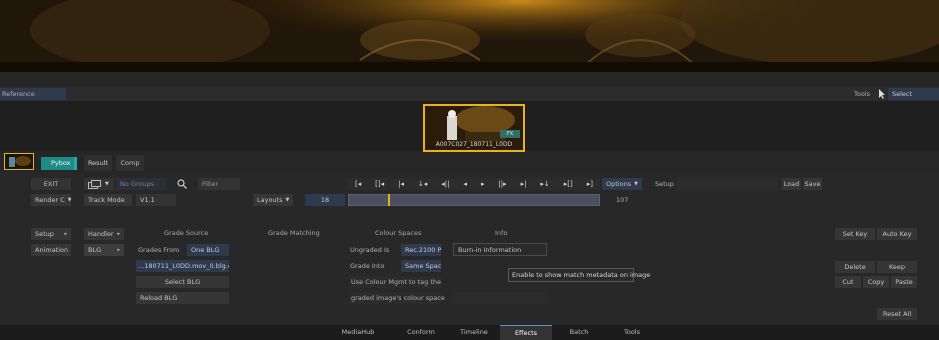 The height and width of the screenshot is (340, 939). Describe the element at coordinates (474, 184) in the screenshot. I see `transport-bar: [◂ []◂ |◂ ↓◂ ◂|| ◂ ▸ ||▸ ▸| ▸↓ ▸[] ▸]` at that location.